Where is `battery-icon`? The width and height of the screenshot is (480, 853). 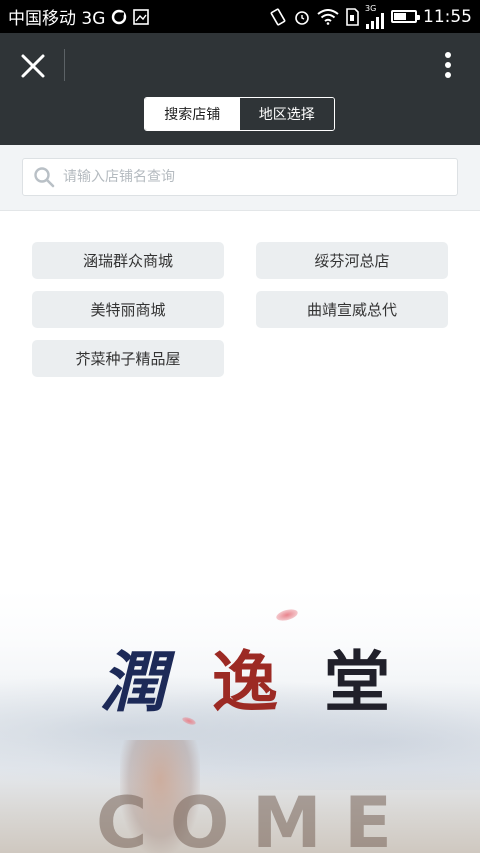 battery-icon is located at coordinates (405, 16).